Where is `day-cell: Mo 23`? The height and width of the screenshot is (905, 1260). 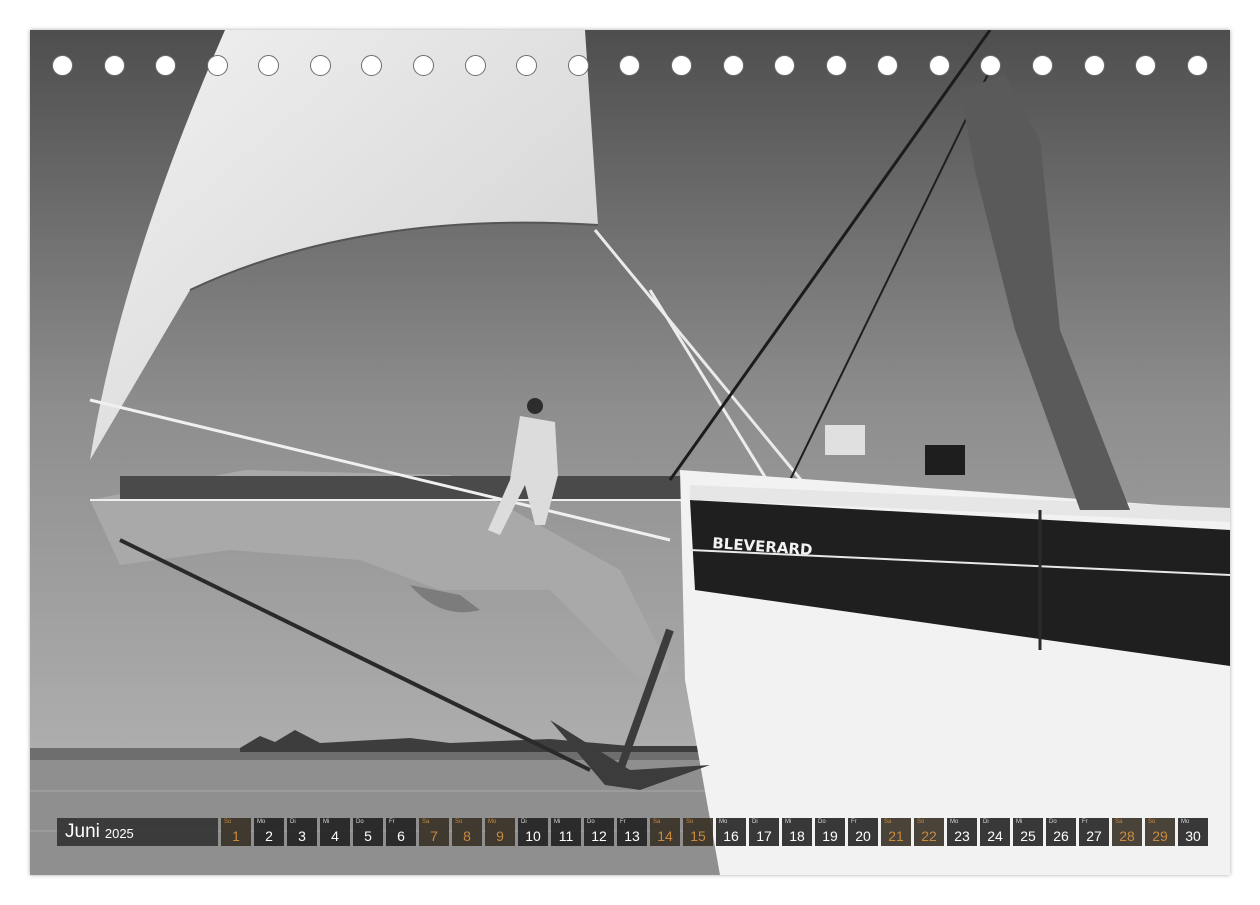 day-cell: Mo 23 is located at coordinates (962, 832).